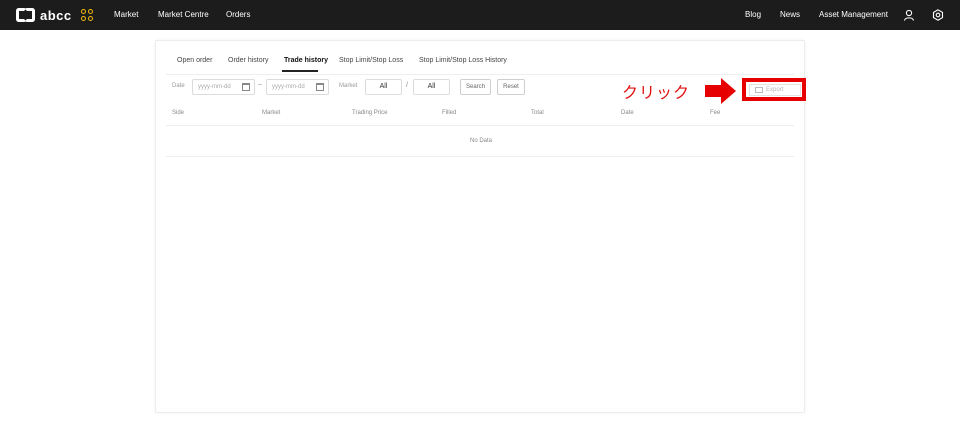 Image resolution: width=960 pixels, height=440 pixels. What do you see at coordinates (194, 60) in the screenshot?
I see `tab-open-order: Open order` at bounding box center [194, 60].